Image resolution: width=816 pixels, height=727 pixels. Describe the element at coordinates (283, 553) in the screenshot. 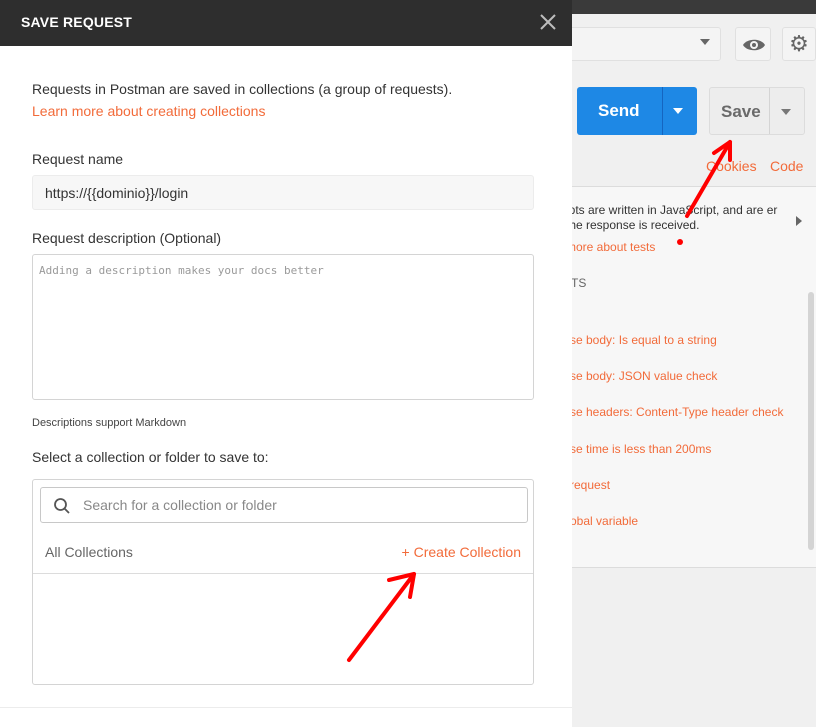

I see `collections-header: All Collections + Create Collection` at that location.